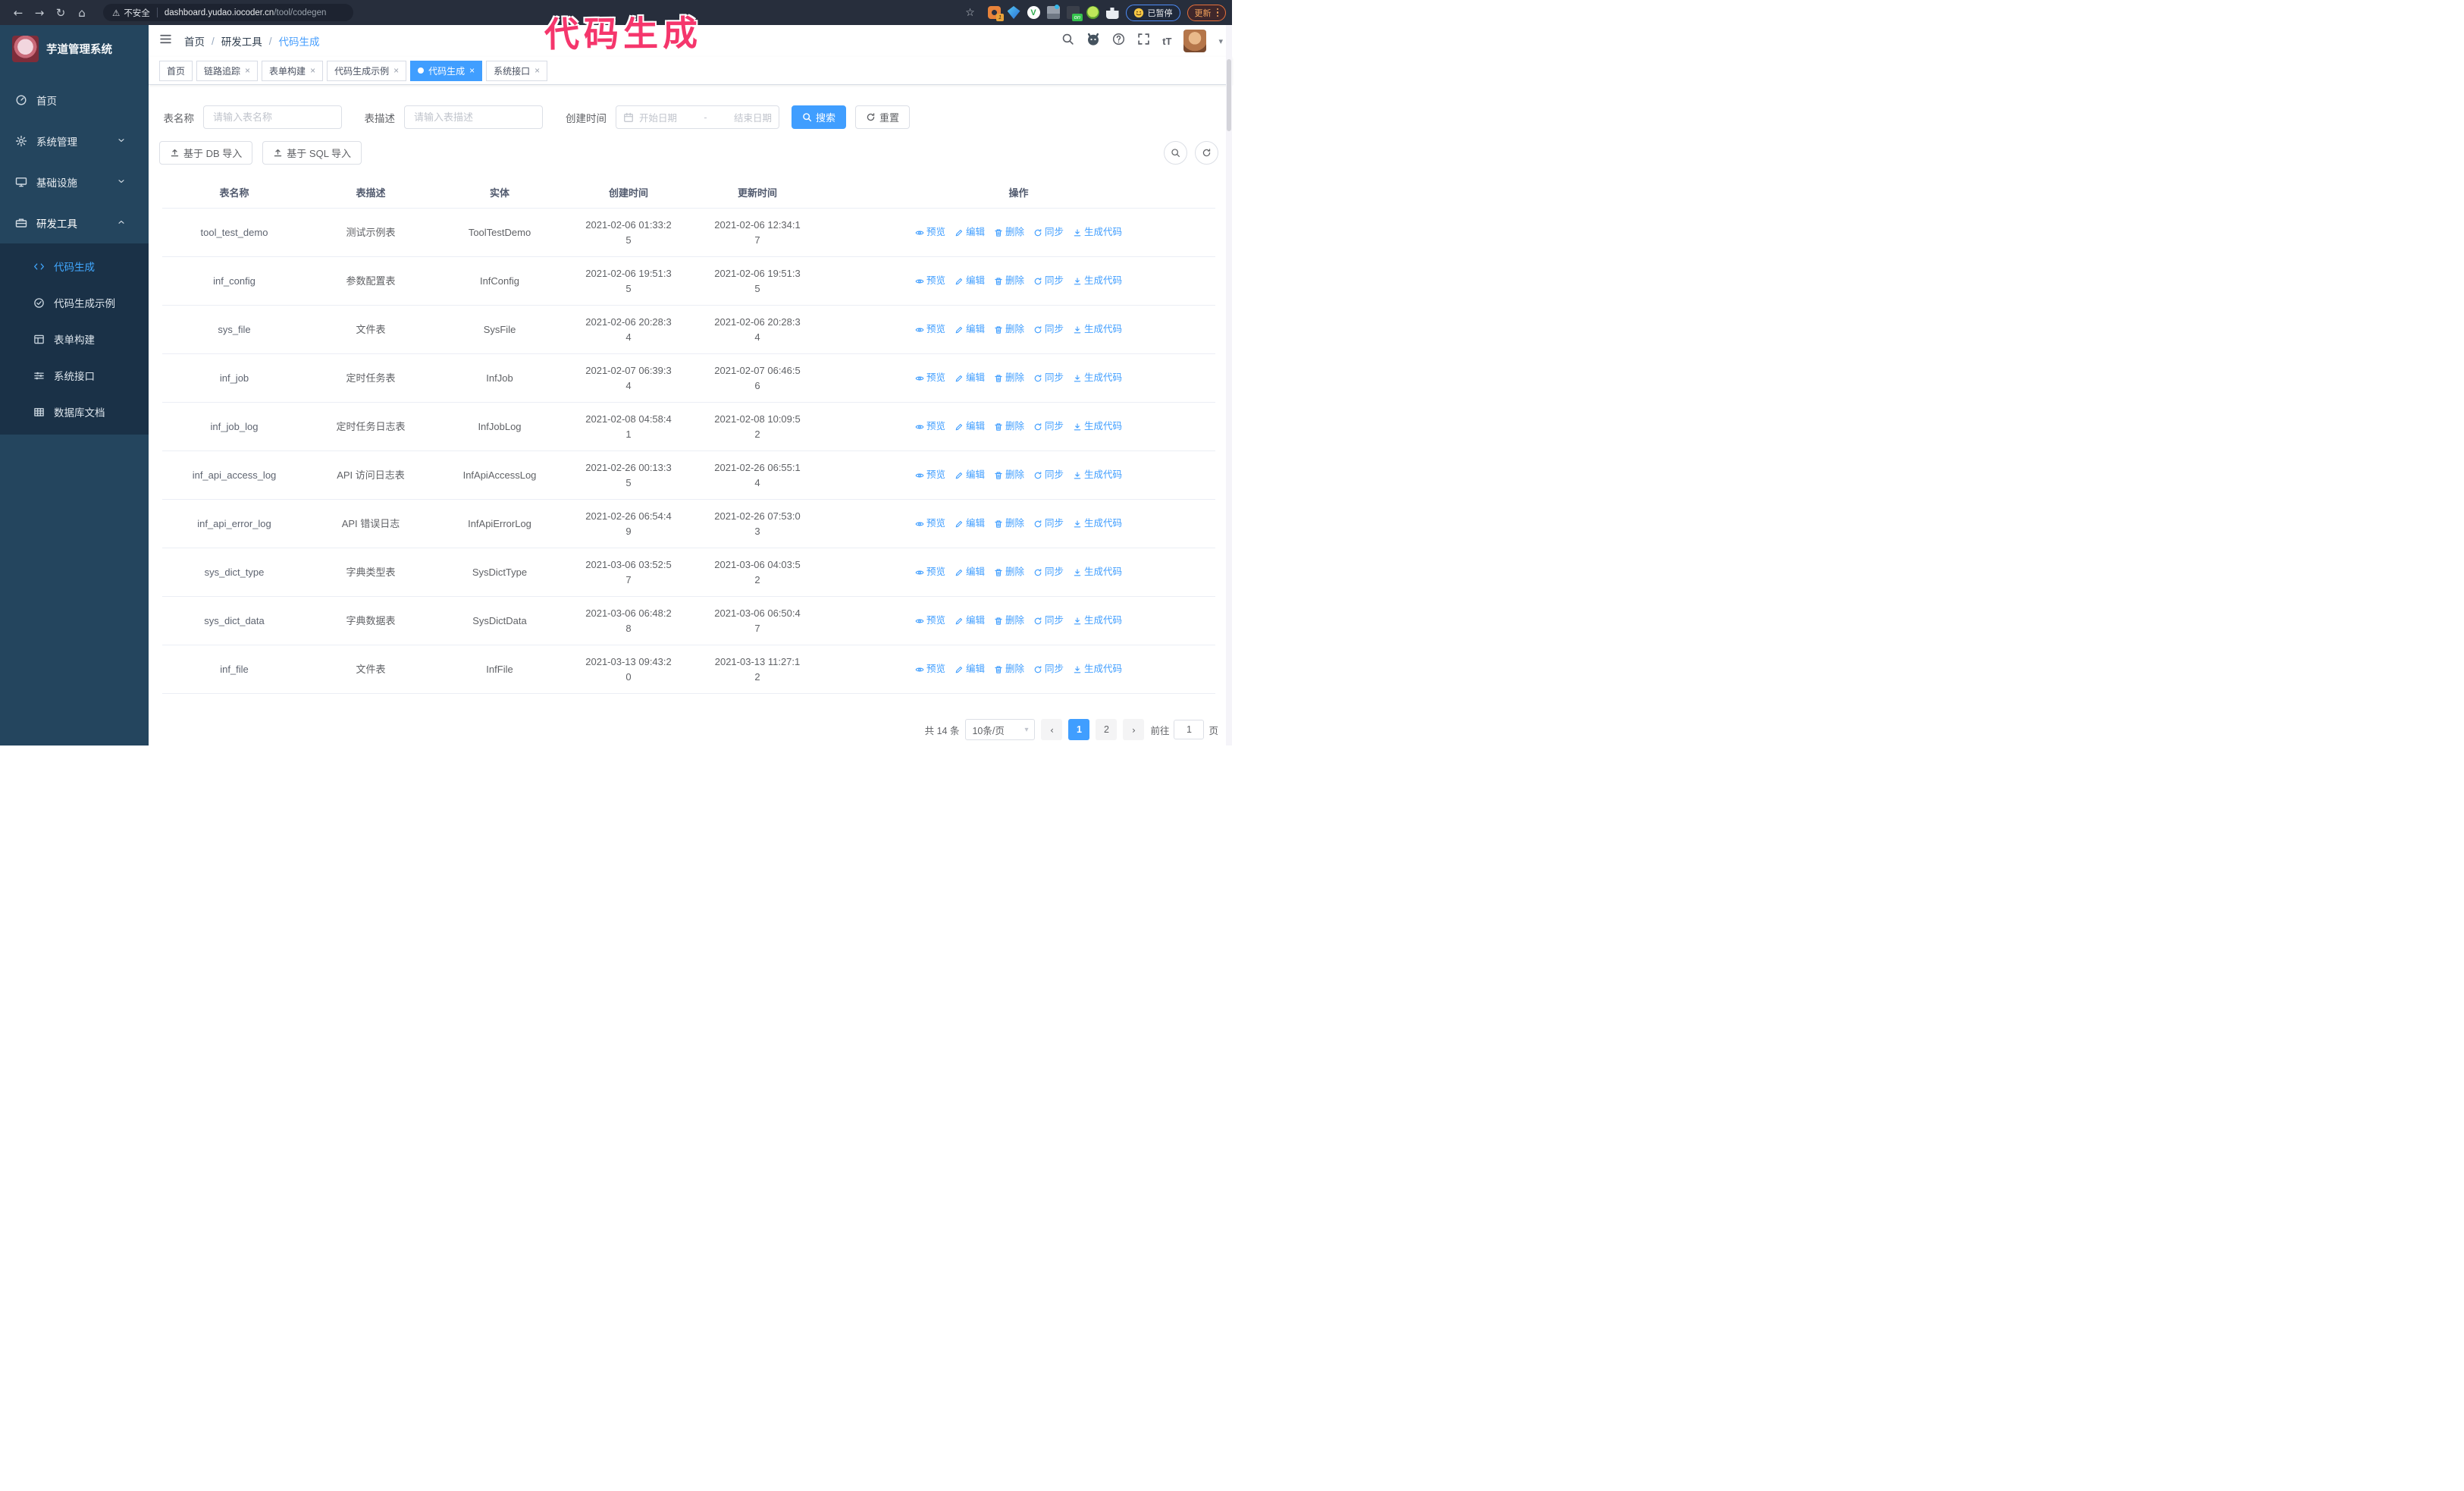 The height and width of the screenshot is (1491, 2464). Describe the element at coordinates (74, 266) in the screenshot. I see `submenu-item-0: 代码生成` at that location.